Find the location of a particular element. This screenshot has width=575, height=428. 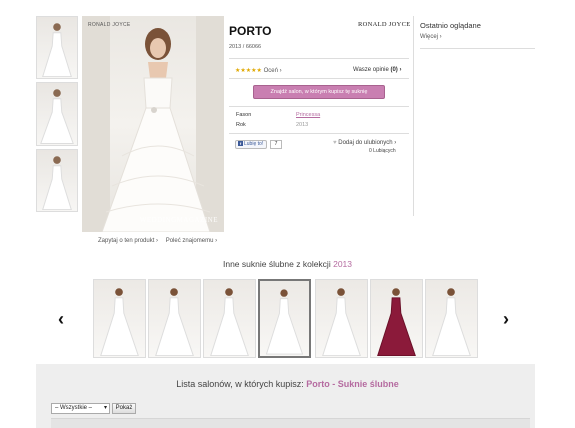

collection-dress-active is located at coordinates (284, 318).